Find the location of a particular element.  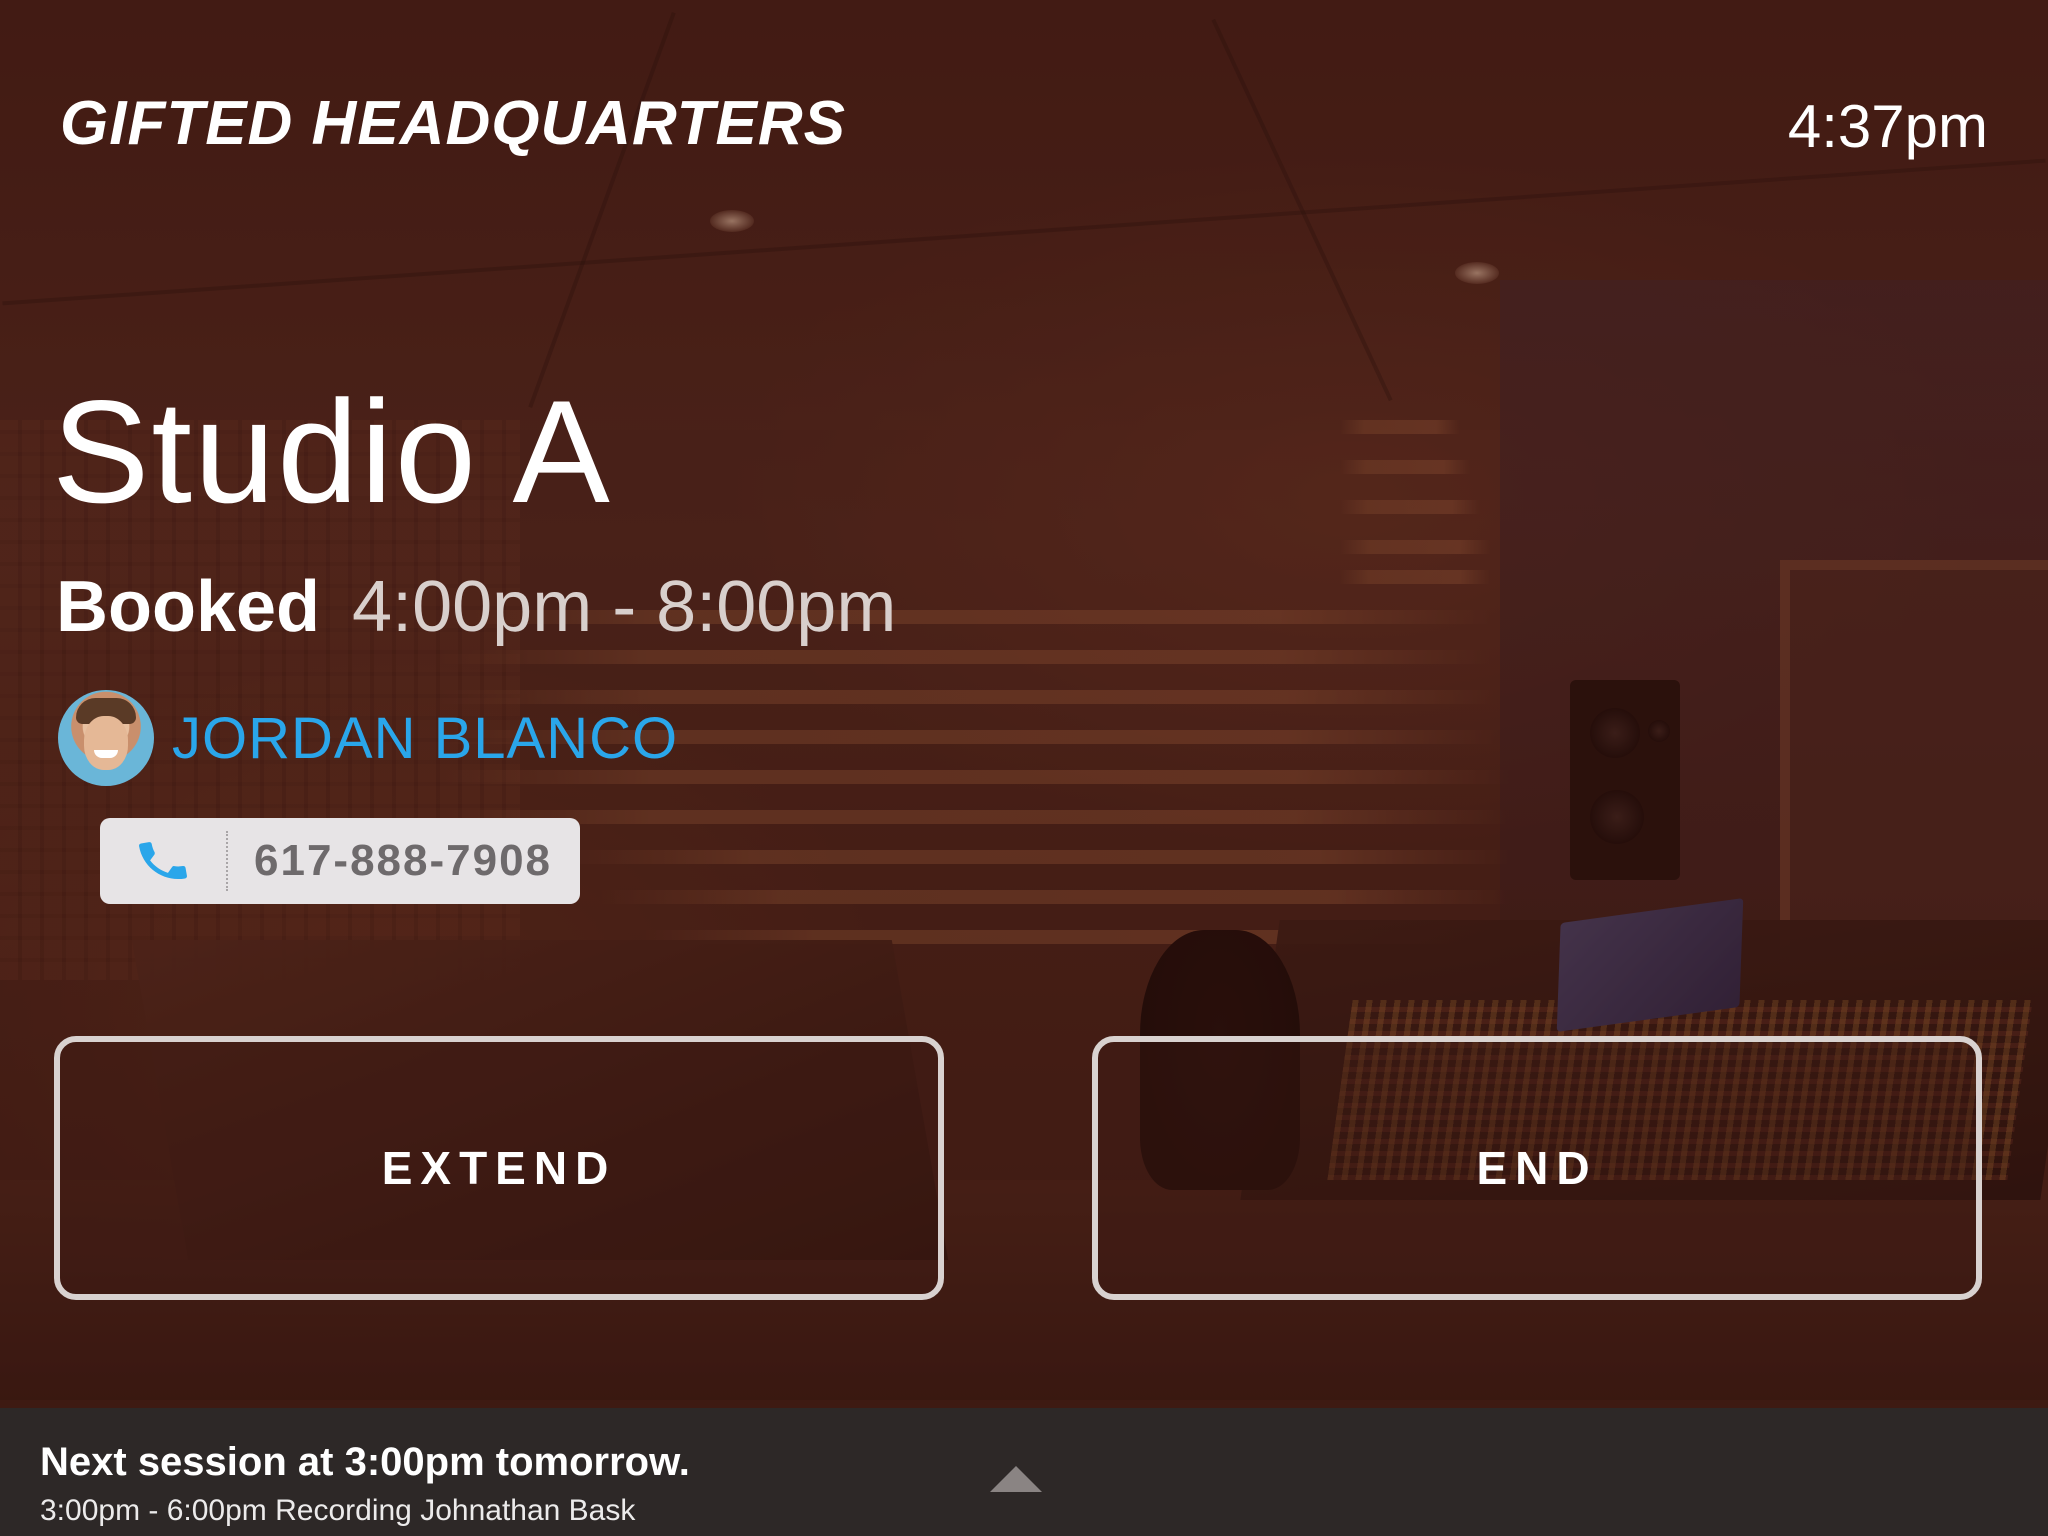

phone-number: 617-888-7908 is located at coordinates (403, 860).